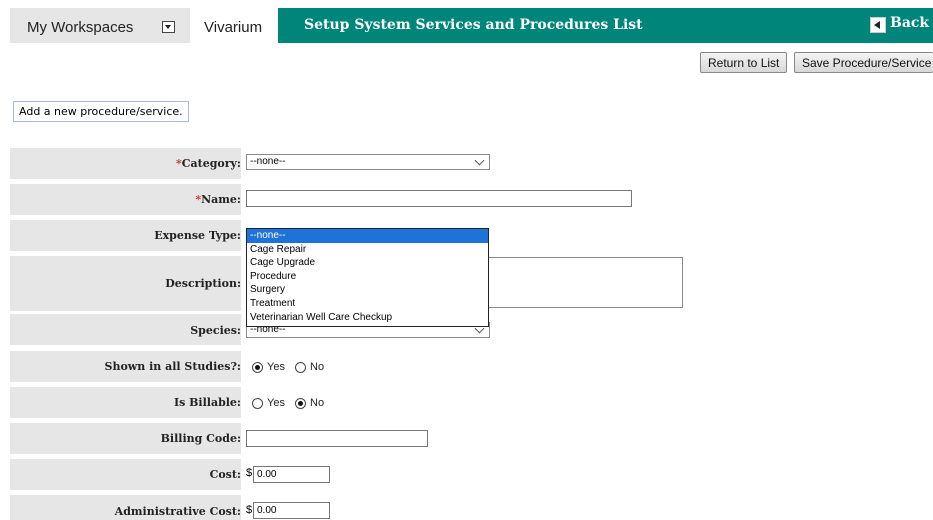 The image size is (933, 520). What do you see at coordinates (125, 199) in the screenshot?
I see `name-label-cell: *Name:` at bounding box center [125, 199].